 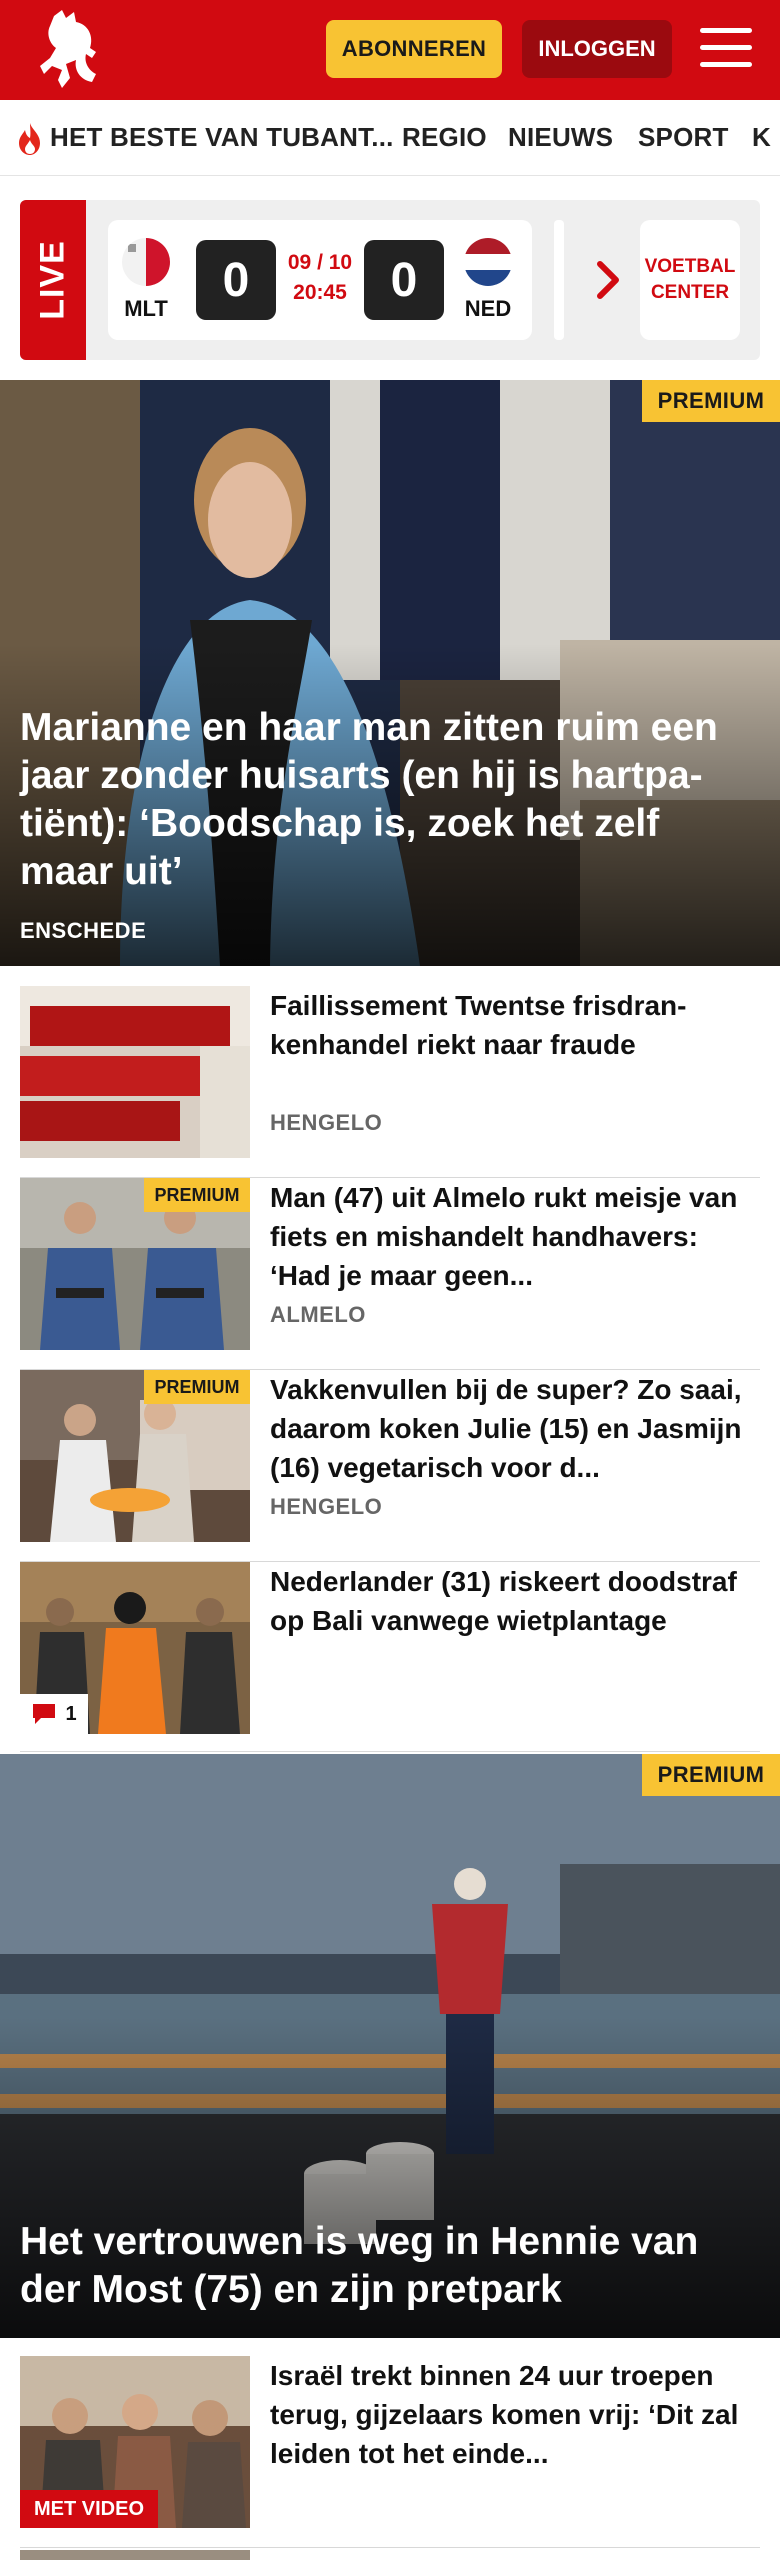 What do you see at coordinates (597, 49) in the screenshot?
I see `login-button: INLOGGEN` at bounding box center [597, 49].